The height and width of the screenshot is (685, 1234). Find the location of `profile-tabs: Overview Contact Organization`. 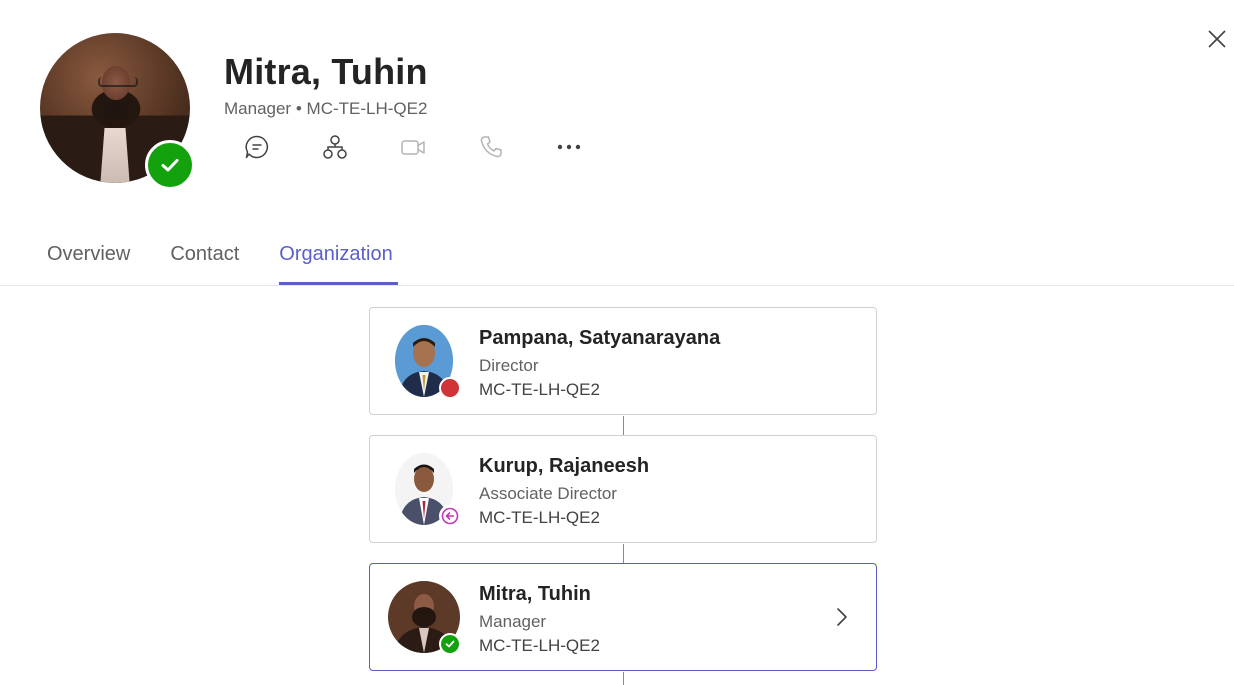

profile-tabs: Overview Contact Organization is located at coordinates (240, 262).